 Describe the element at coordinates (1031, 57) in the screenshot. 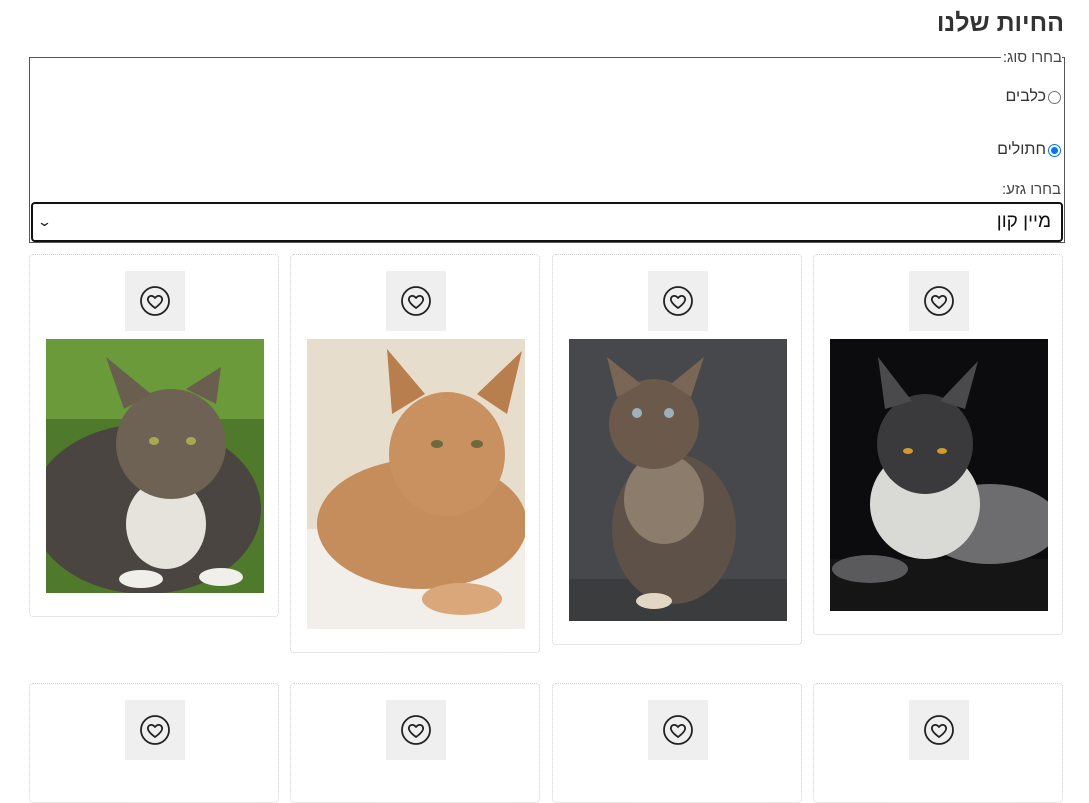

I see `type-legend: בחרו סוג:` at that location.